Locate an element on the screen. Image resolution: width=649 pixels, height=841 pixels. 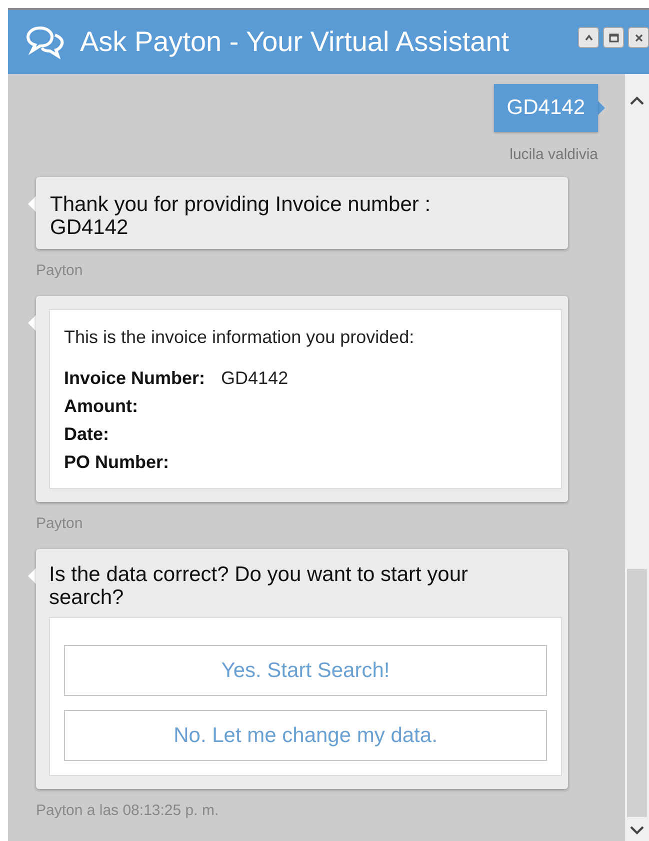
scroll-down-icon is located at coordinates (637, 830).